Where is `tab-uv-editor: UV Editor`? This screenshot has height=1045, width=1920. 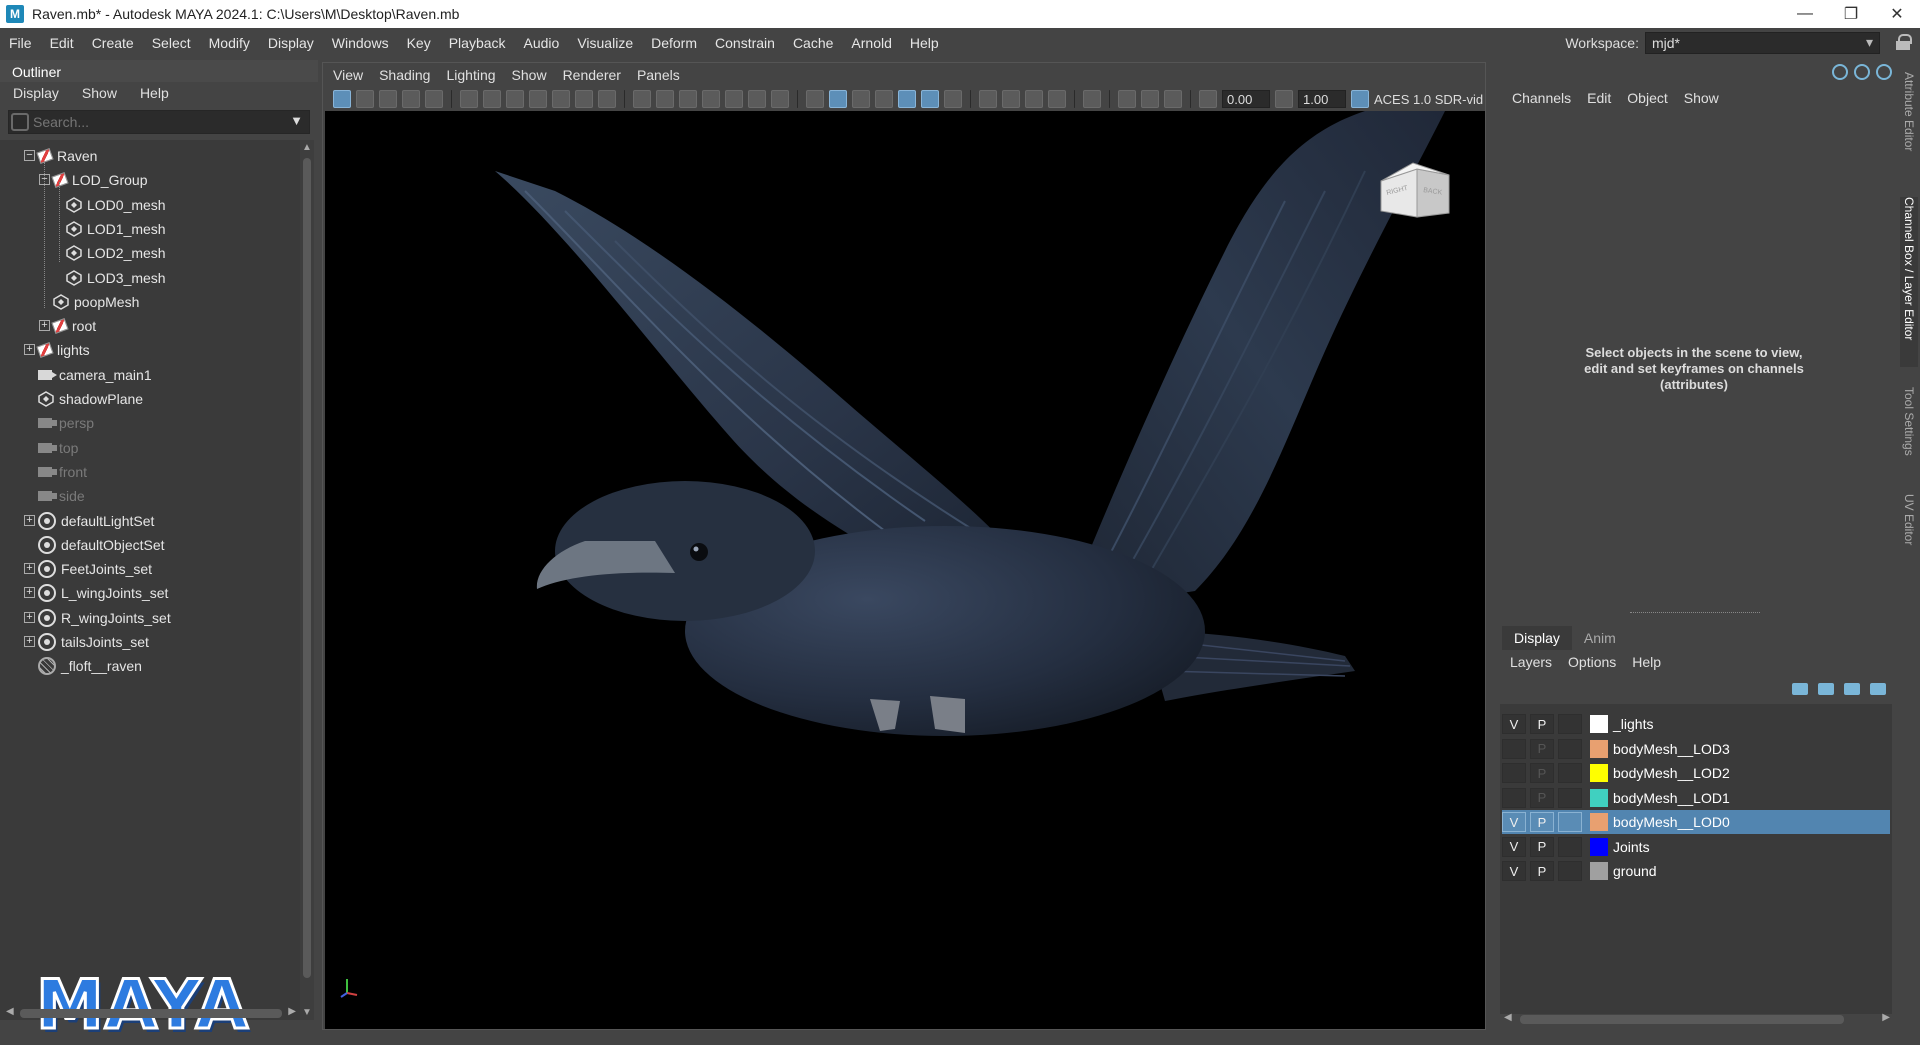 tab-uv-editor: UV Editor is located at coordinates (1909, 529).